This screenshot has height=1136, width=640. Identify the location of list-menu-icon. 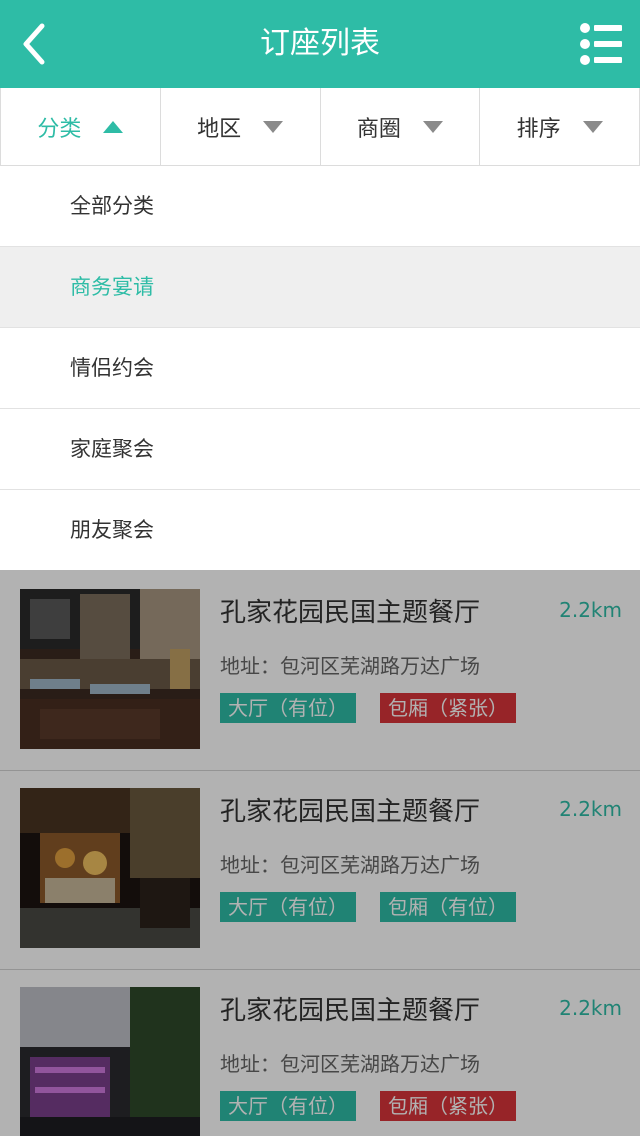
(601, 44).